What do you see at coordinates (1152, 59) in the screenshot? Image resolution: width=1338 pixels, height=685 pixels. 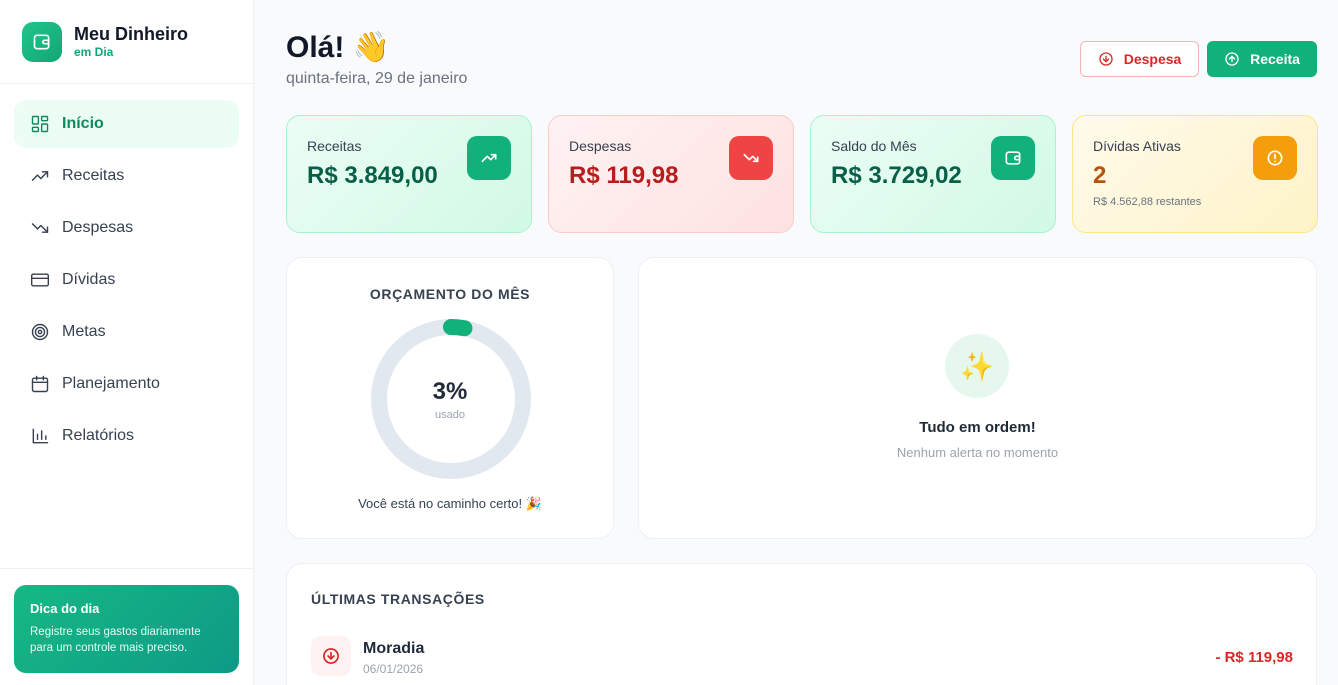 I see `add-expense-label: Despesa` at bounding box center [1152, 59].